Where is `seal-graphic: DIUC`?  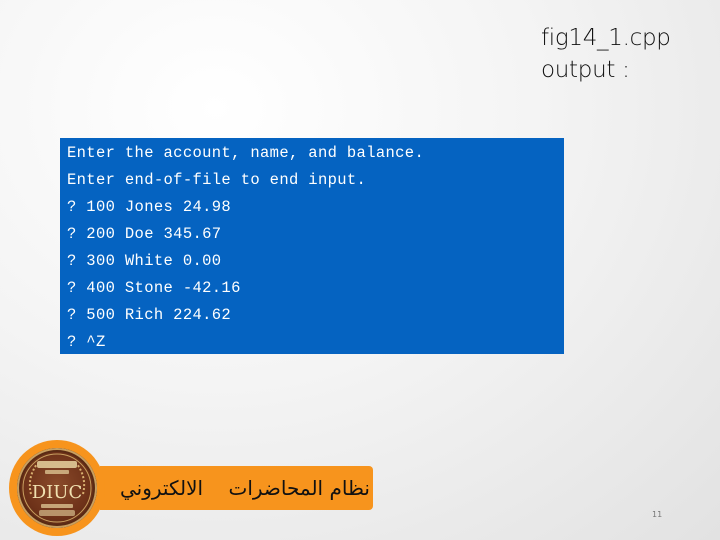 seal-graphic: DIUC is located at coordinates (57, 488).